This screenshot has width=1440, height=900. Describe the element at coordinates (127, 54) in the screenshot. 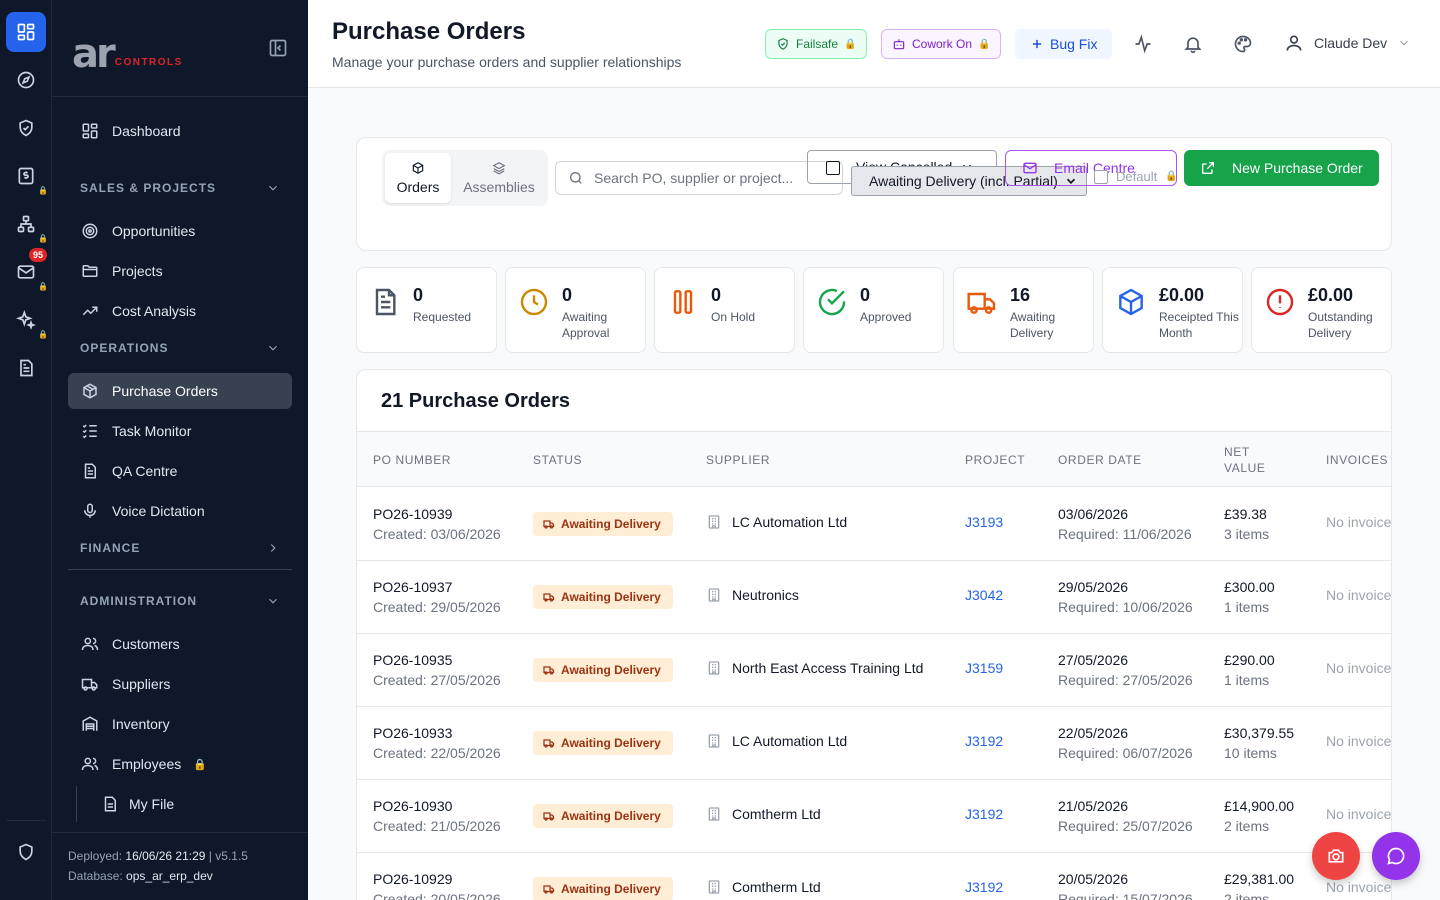

I see `brand-logo: ar CONTROLS` at that location.